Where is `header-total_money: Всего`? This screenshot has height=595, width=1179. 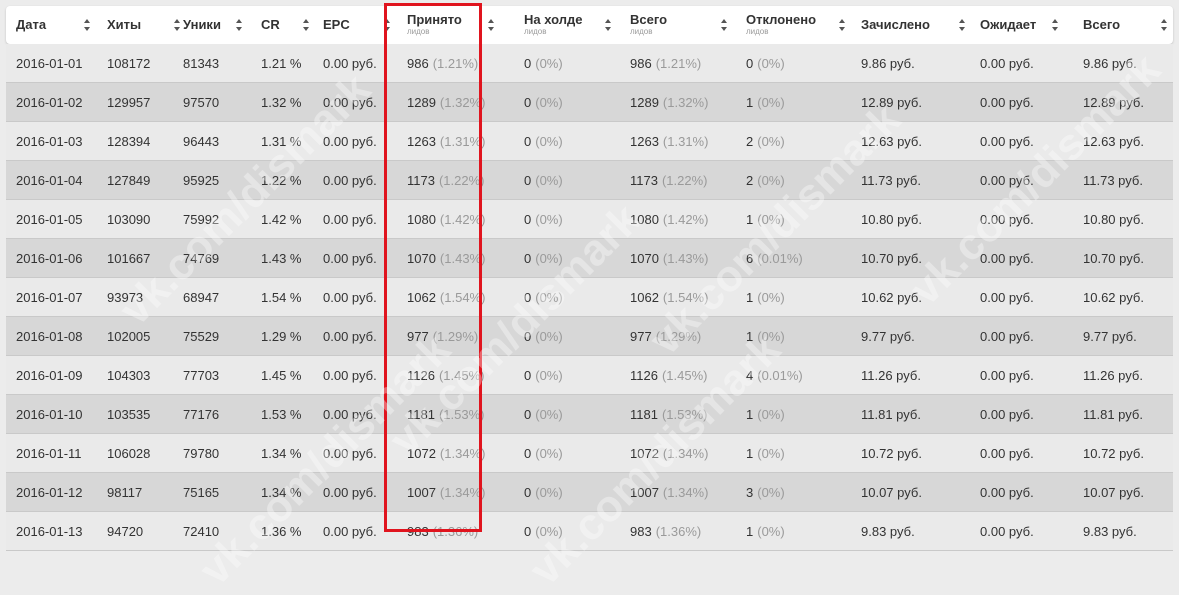 header-total_money: Всего is located at coordinates (1101, 25).